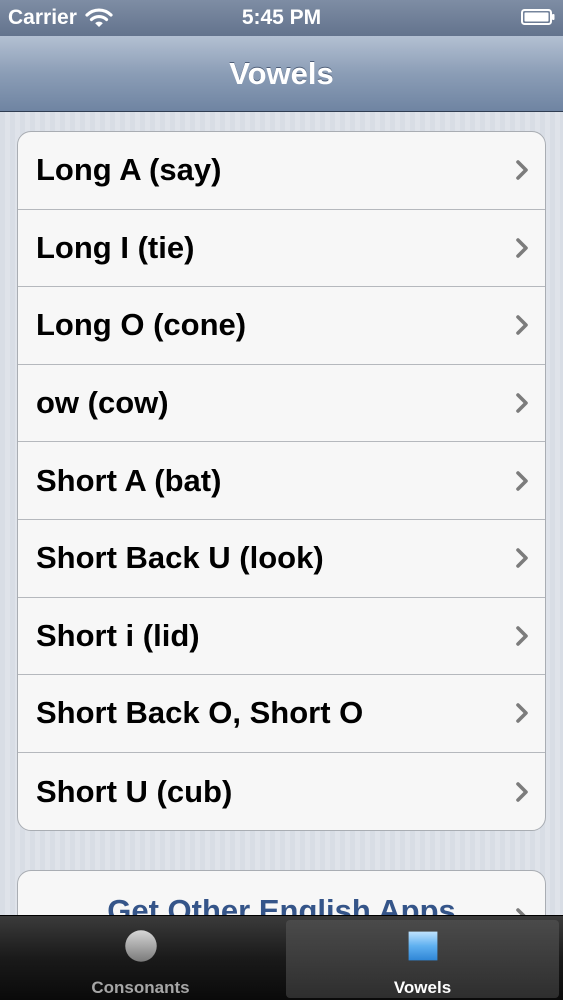 The image size is (563, 1000). I want to click on list-item-label: Long I (tie), so click(115, 247).